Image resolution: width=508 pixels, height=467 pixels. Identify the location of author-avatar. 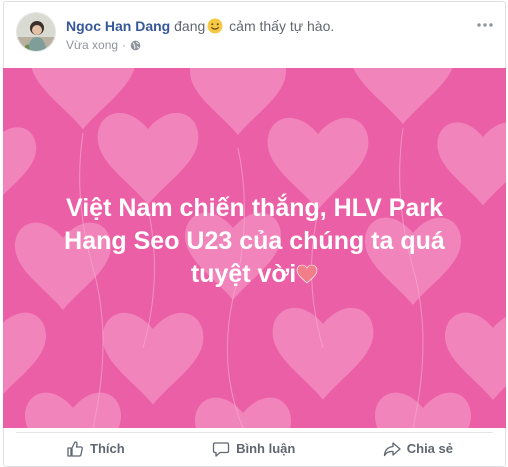
(36, 32).